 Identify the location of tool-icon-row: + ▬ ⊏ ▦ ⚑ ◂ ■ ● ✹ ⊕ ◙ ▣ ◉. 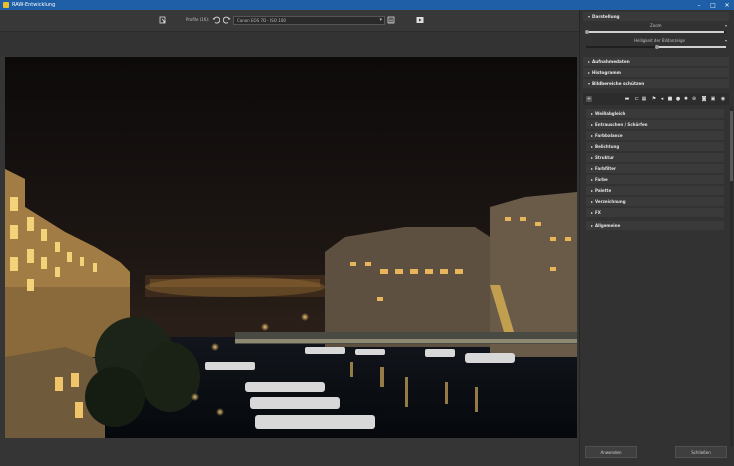
(656, 99).